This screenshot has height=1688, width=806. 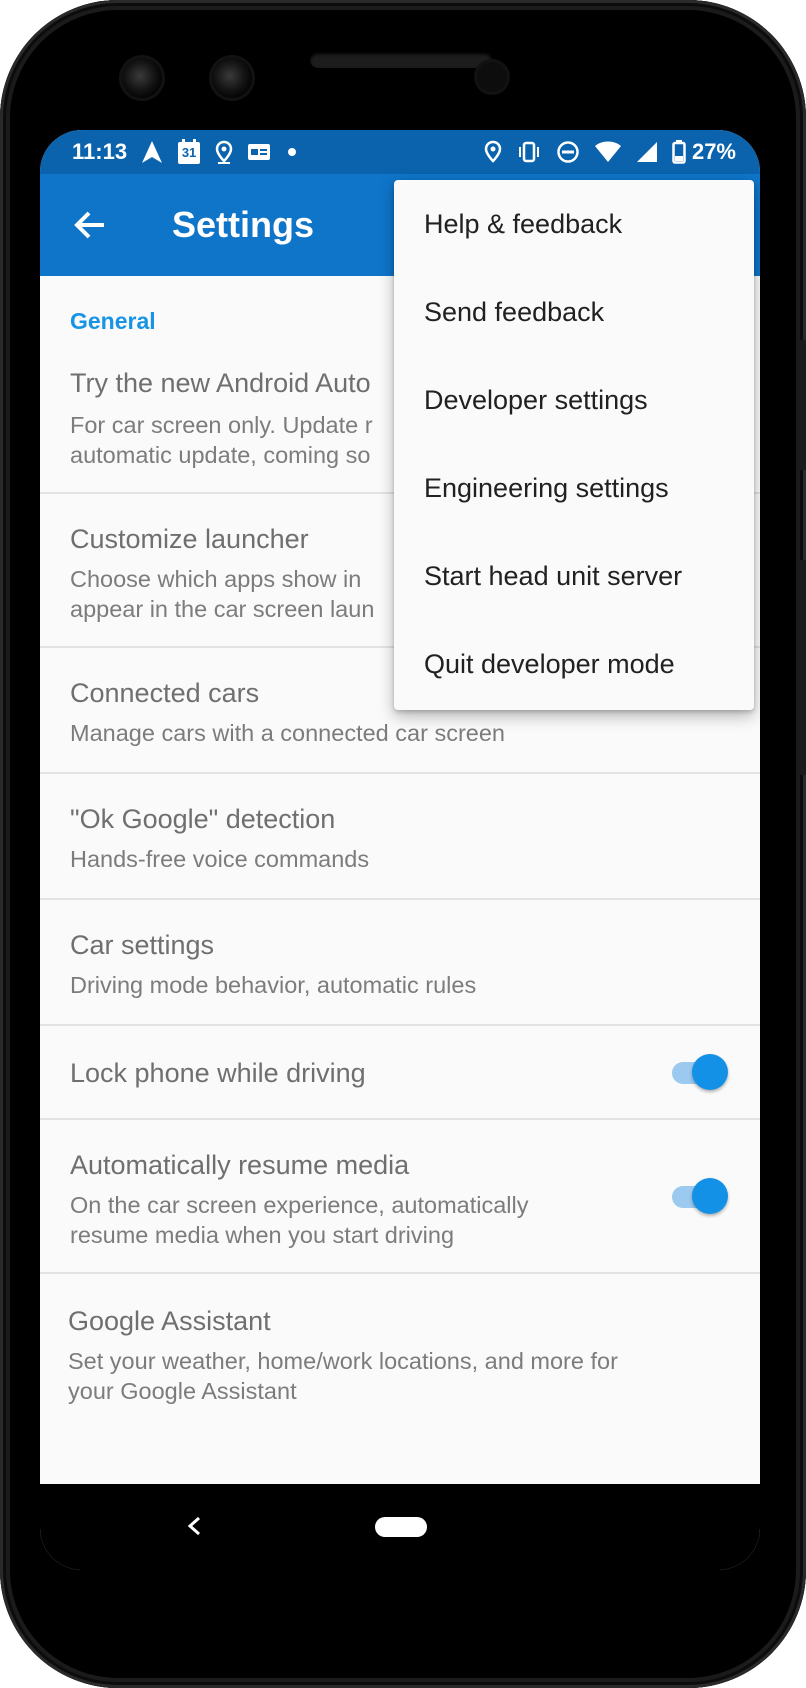 I want to click on sensor-icon, so click(x=492, y=77).